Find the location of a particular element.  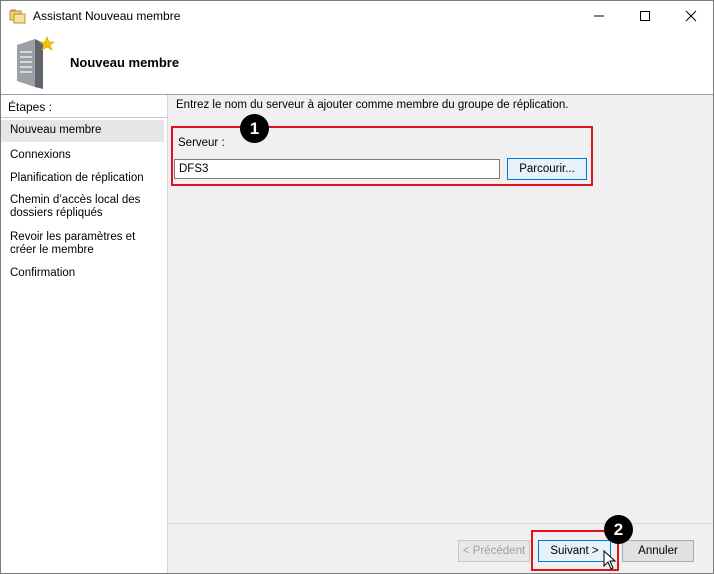

wizard-header: Nouveau membre is located at coordinates (357, 62).